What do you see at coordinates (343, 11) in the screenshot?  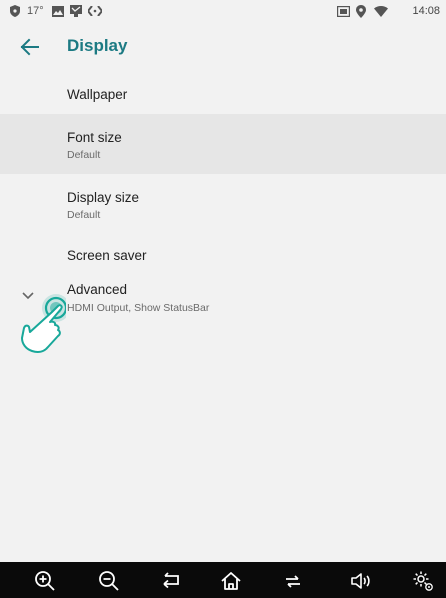 I see `cast-icon` at bounding box center [343, 11].